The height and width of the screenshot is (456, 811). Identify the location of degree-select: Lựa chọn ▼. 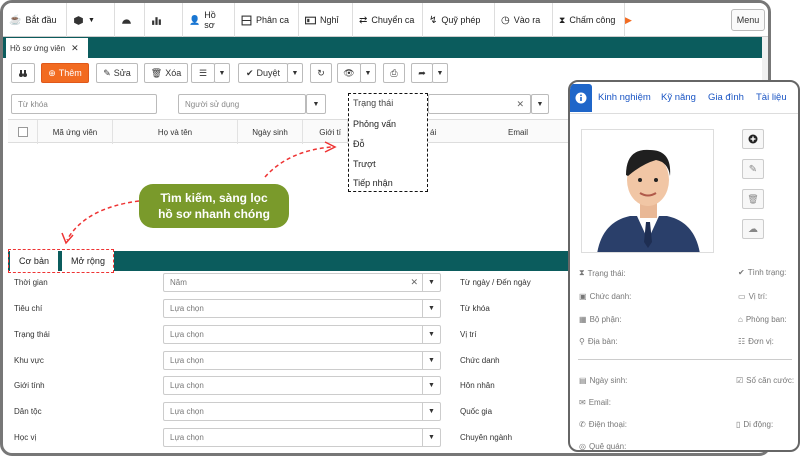
(302, 437).